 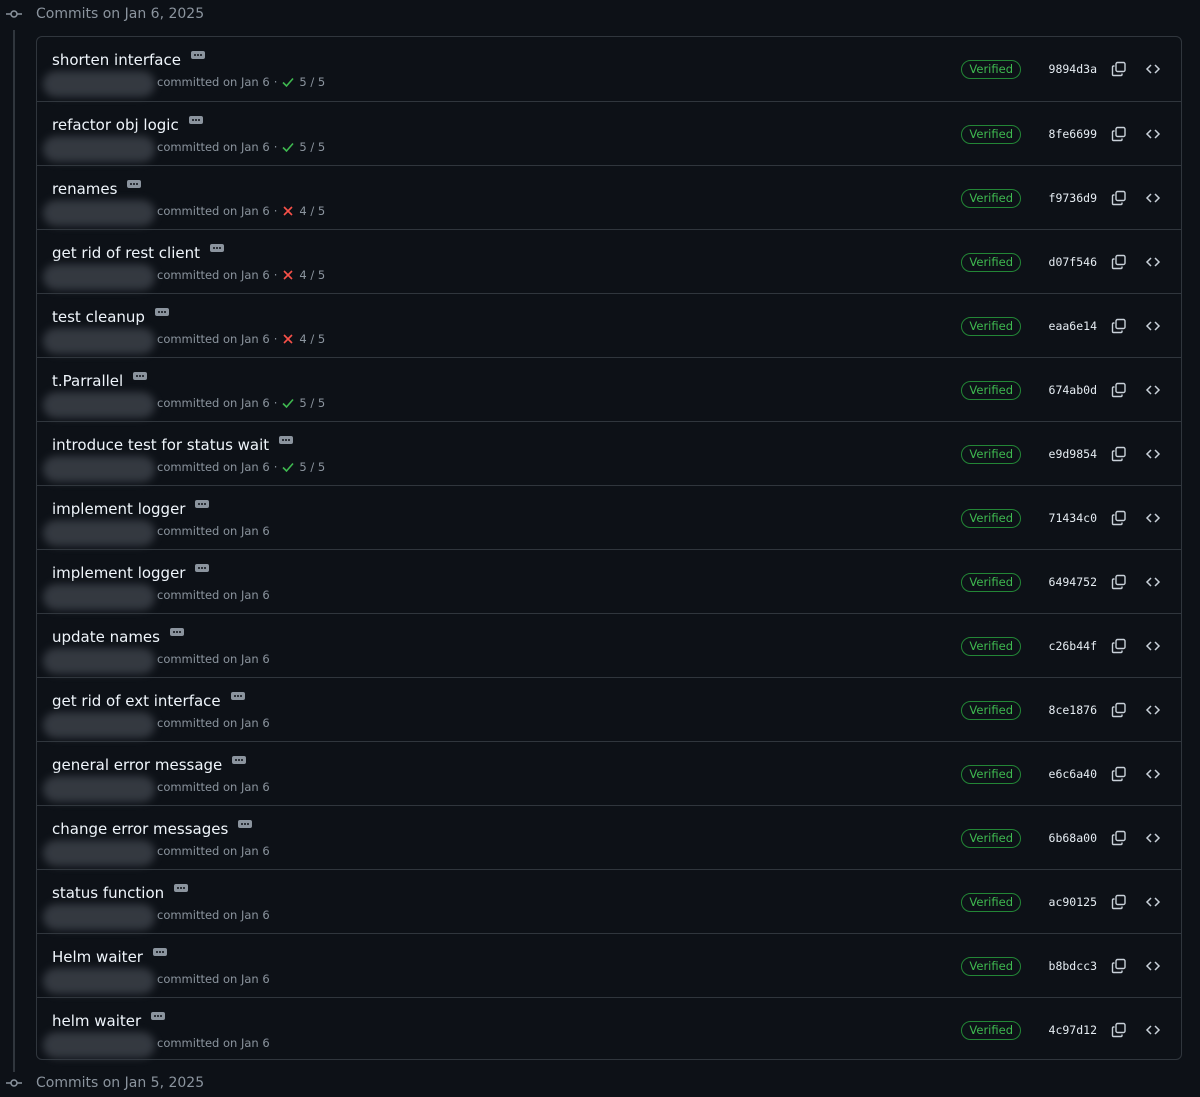 I want to click on commit-title: general error message, so click(x=137, y=765).